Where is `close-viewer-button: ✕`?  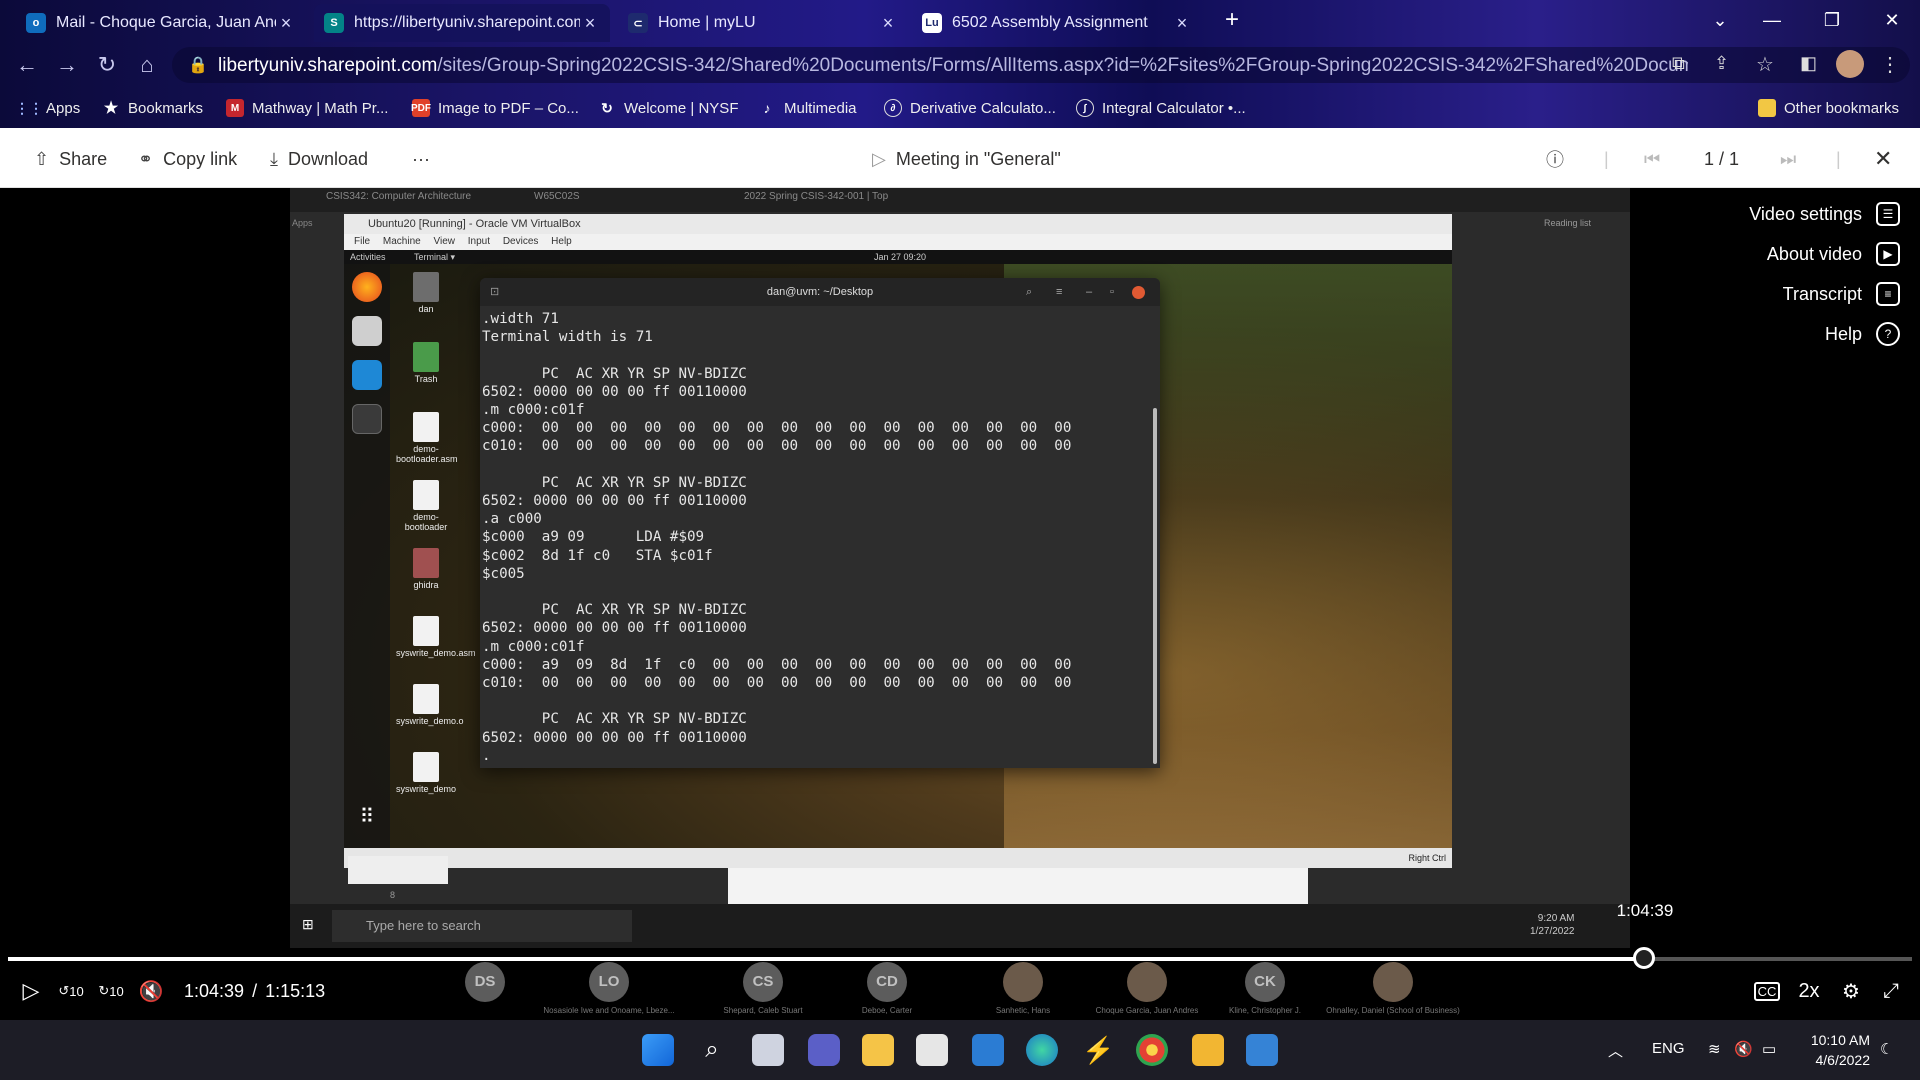
close-viewer-button: ✕ is located at coordinates (1883, 159).